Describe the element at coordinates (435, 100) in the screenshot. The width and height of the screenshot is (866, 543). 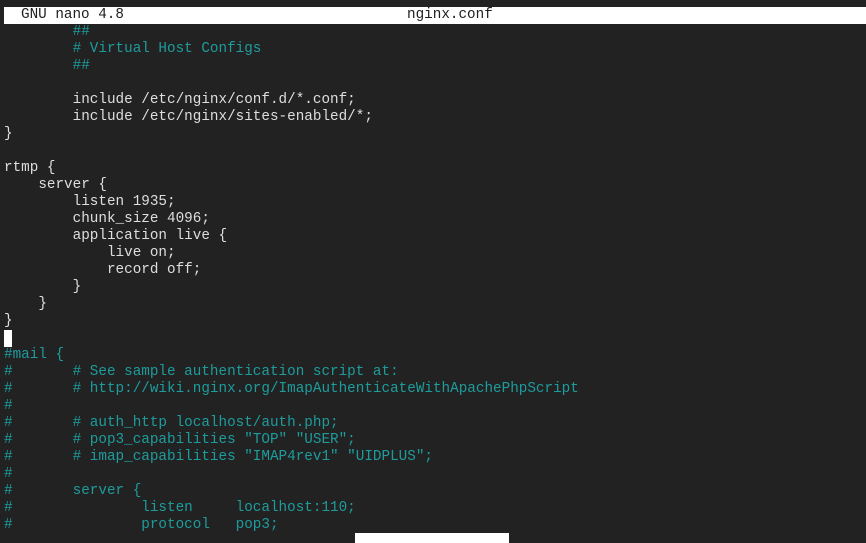
I see `code-line: include /etc/nginx/conf.d/*.conf;` at that location.